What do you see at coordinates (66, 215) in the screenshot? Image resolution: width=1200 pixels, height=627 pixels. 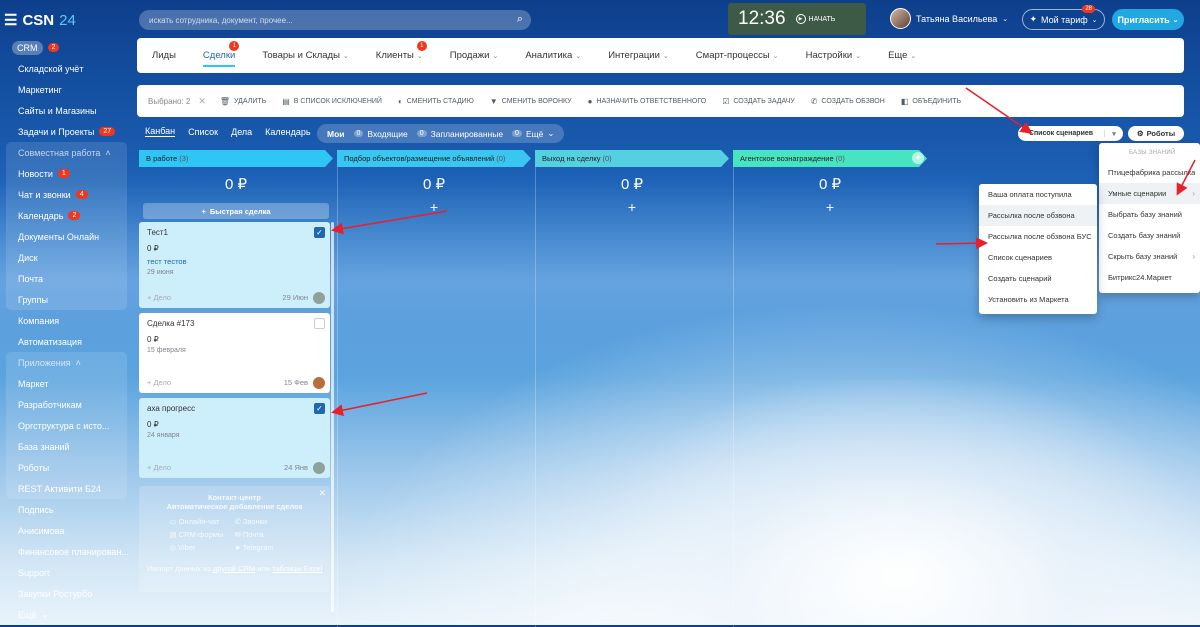 I see `sidebar-item-calendar: Календарь 2` at bounding box center [66, 215].